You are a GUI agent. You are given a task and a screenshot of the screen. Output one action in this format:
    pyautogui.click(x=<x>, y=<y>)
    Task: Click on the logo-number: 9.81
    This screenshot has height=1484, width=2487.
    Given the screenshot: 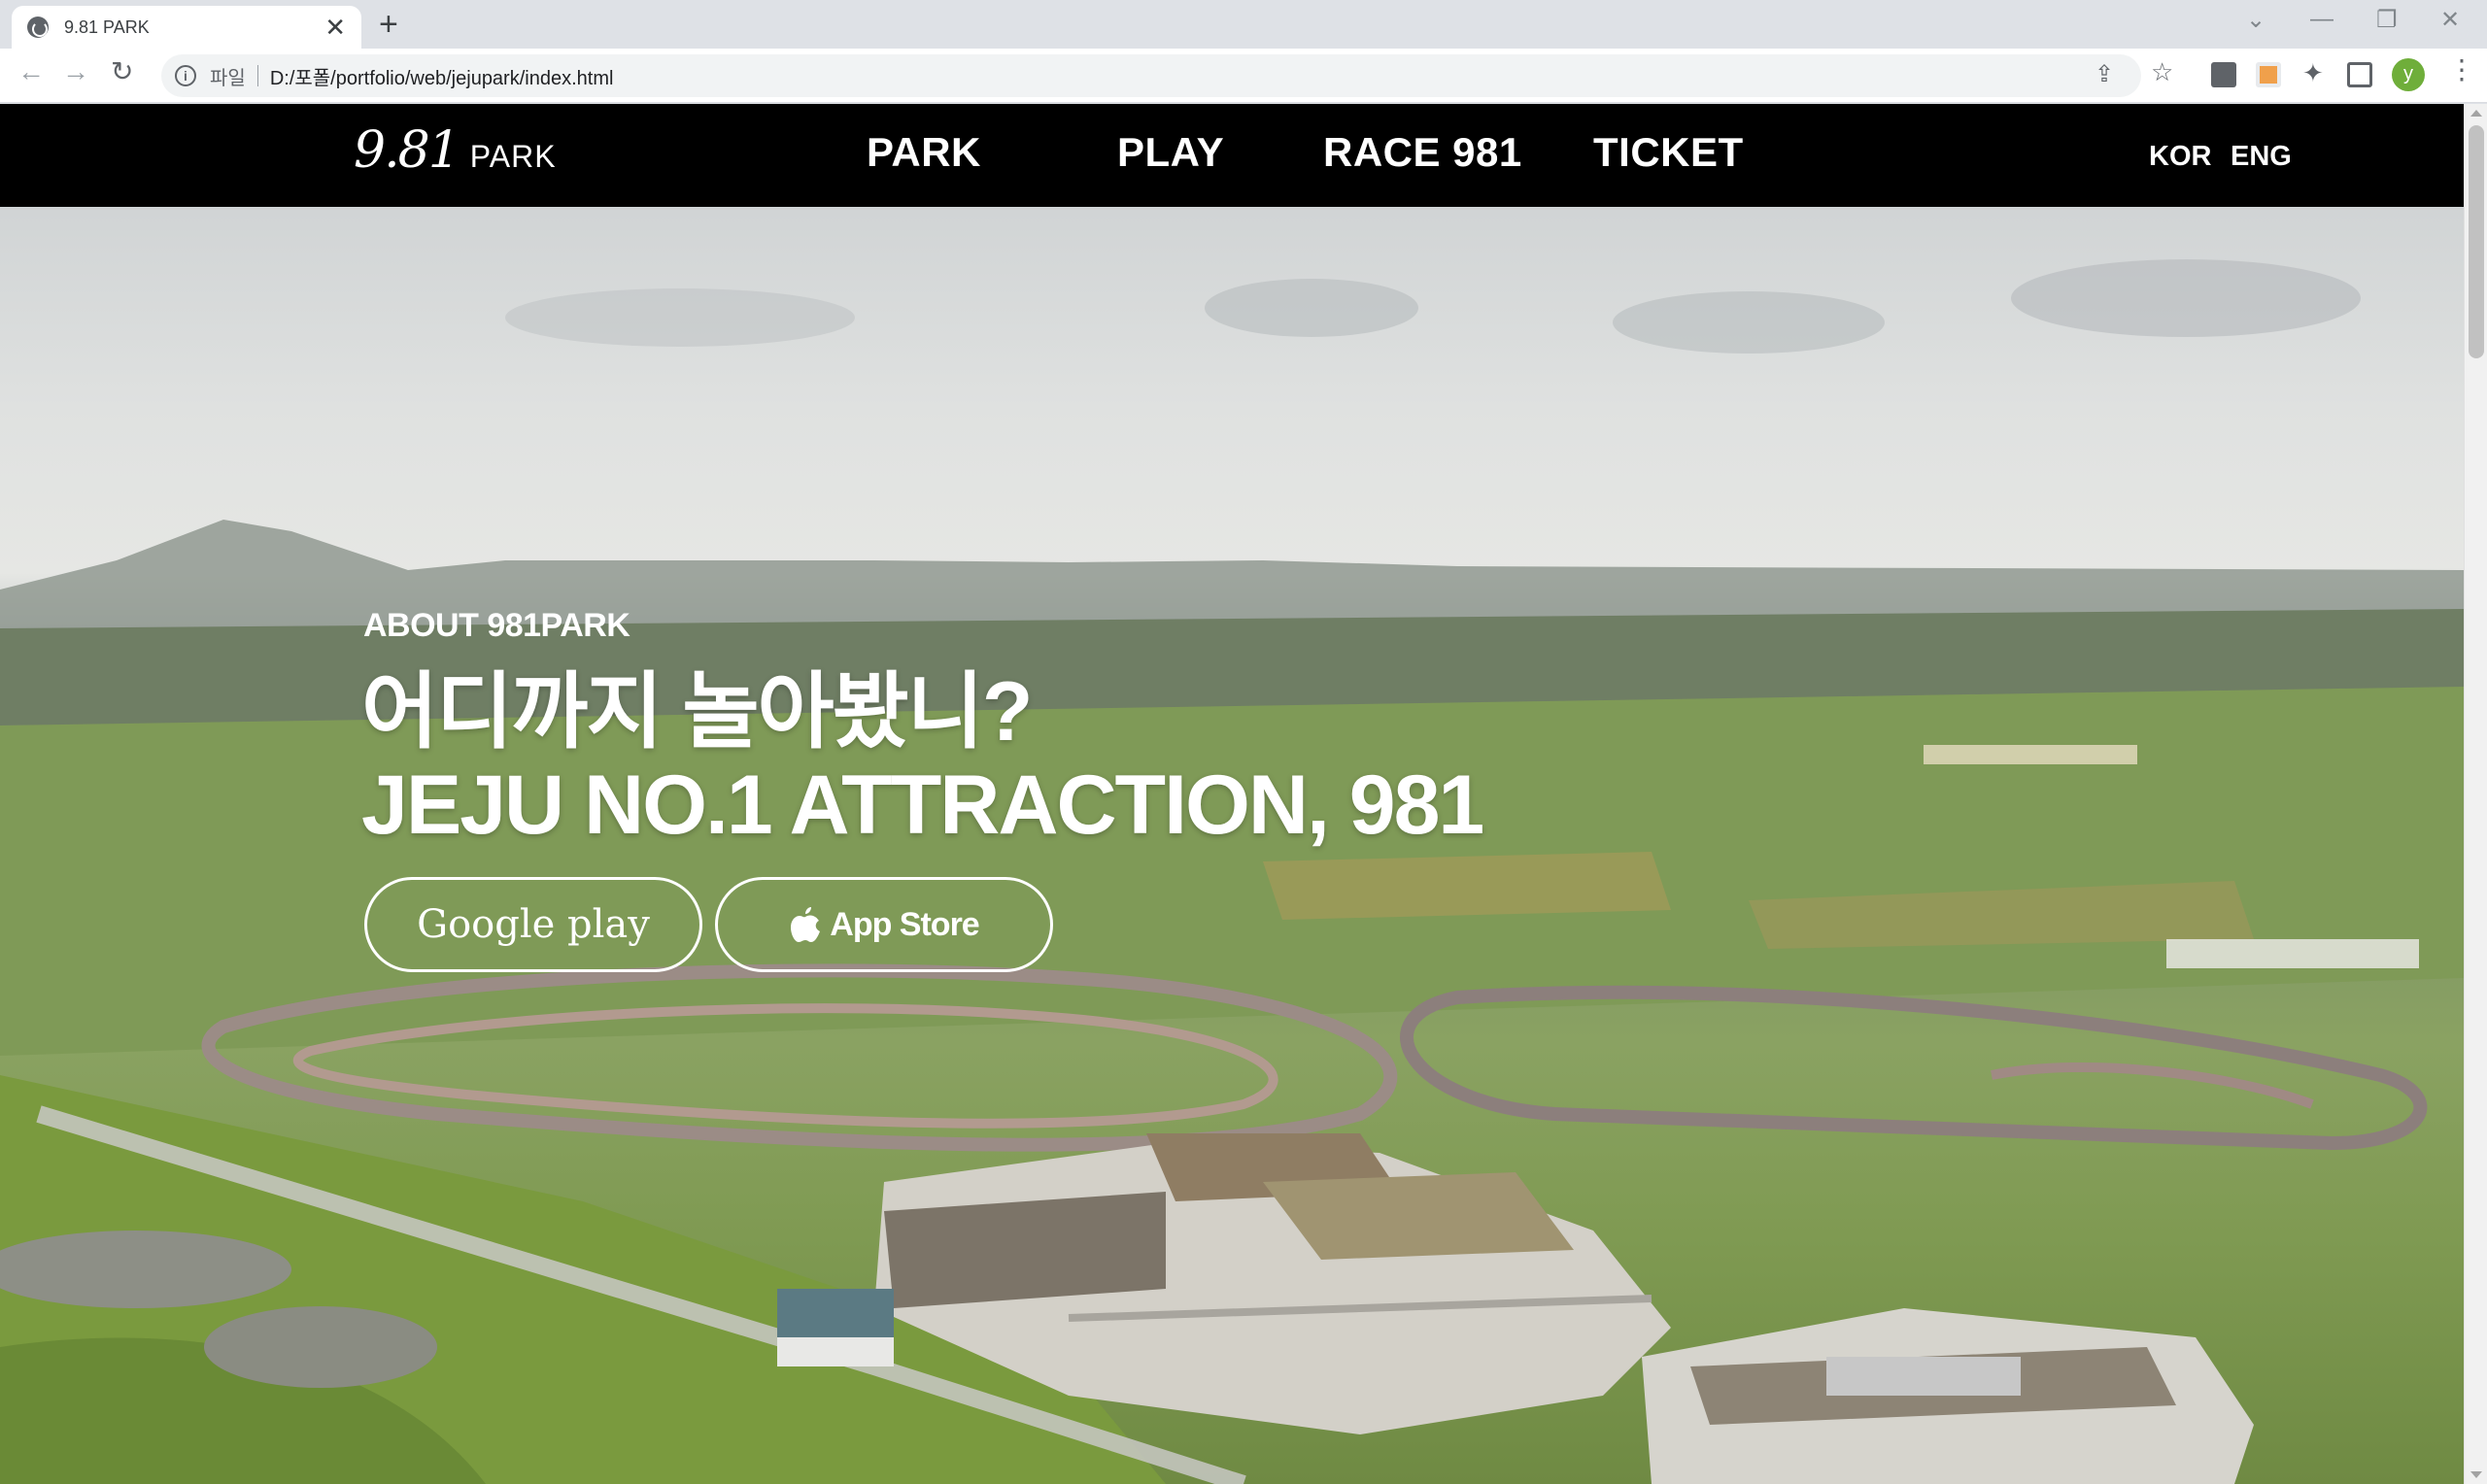 What is the action you would take?
    pyautogui.click(x=407, y=150)
    